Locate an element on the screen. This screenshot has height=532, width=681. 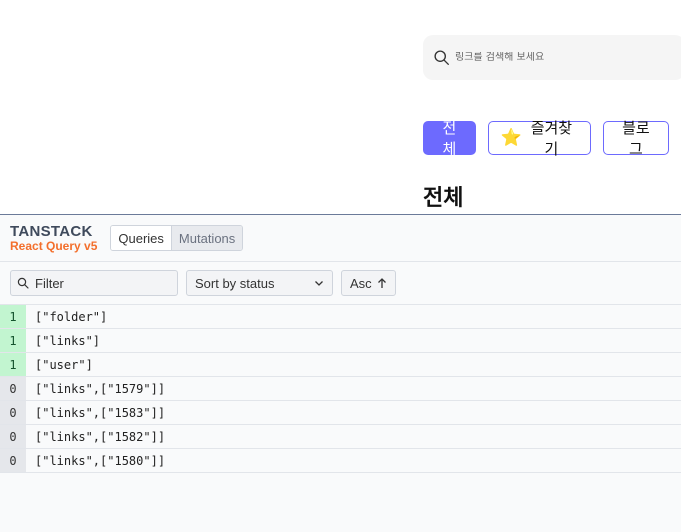
filter-field is located at coordinates (94, 283).